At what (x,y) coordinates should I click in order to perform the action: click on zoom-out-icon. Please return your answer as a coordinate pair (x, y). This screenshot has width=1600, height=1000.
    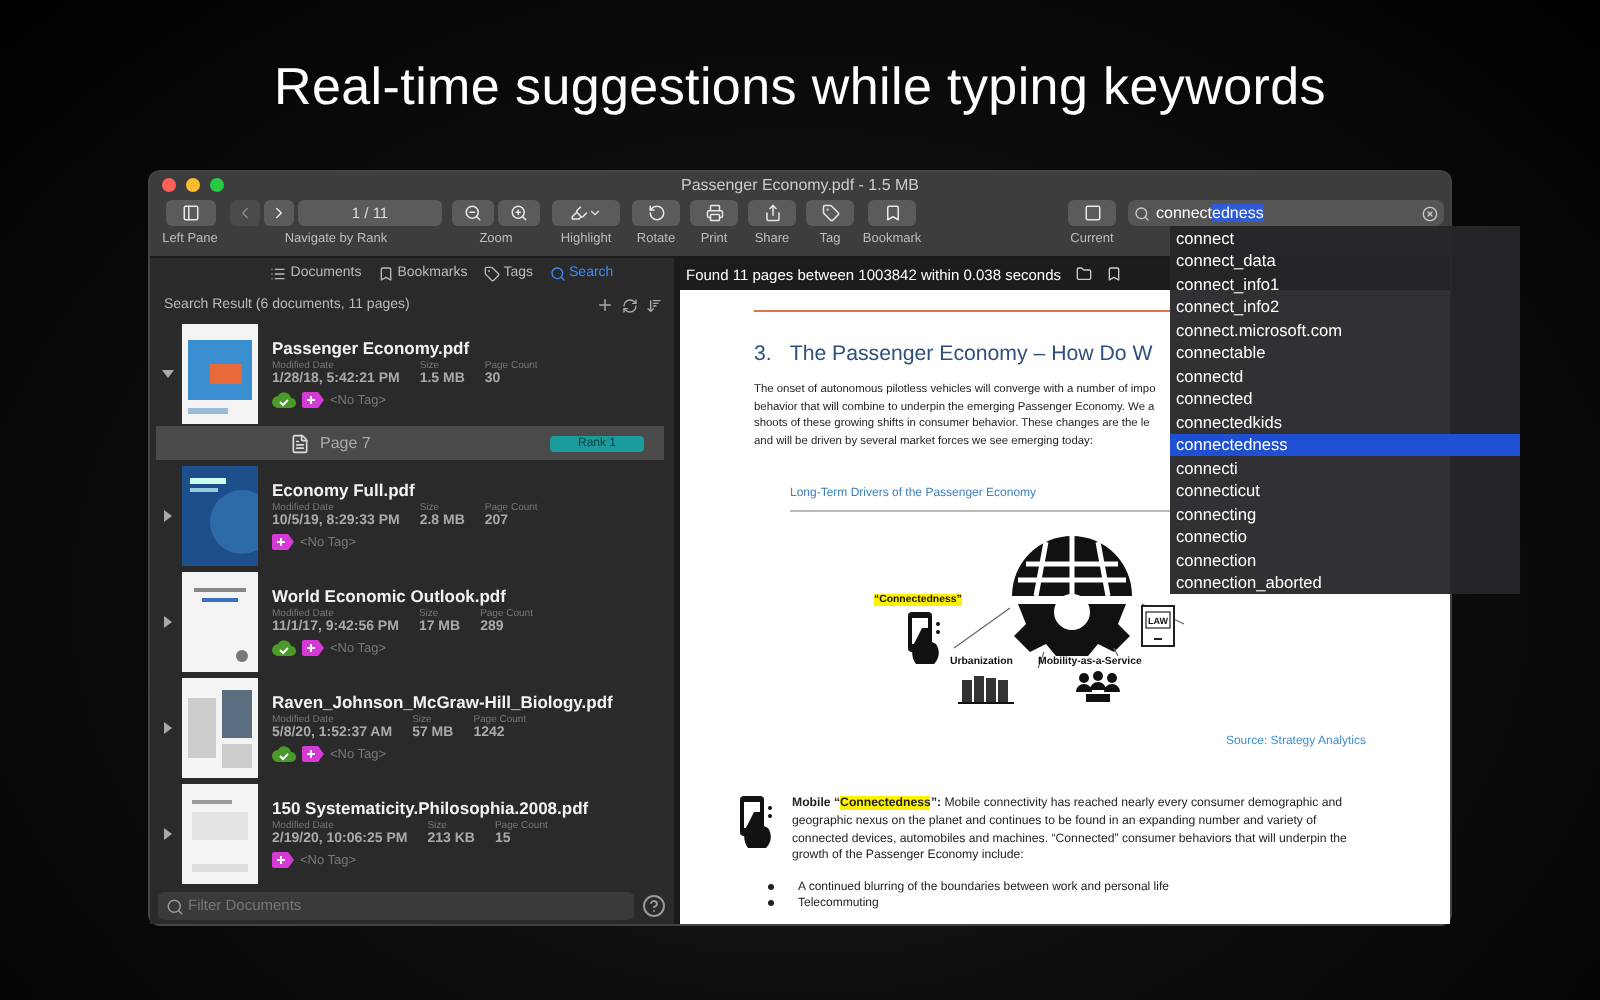
    Looking at the image, I should click on (473, 213).